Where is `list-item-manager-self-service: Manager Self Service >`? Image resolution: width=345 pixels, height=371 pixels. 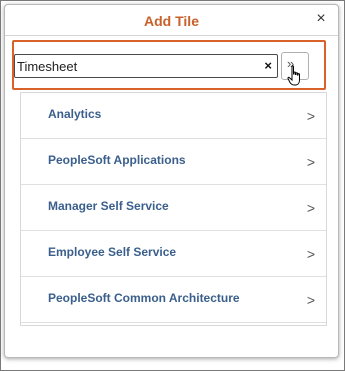
list-item-manager-self-service: Manager Self Service > is located at coordinates (173, 208).